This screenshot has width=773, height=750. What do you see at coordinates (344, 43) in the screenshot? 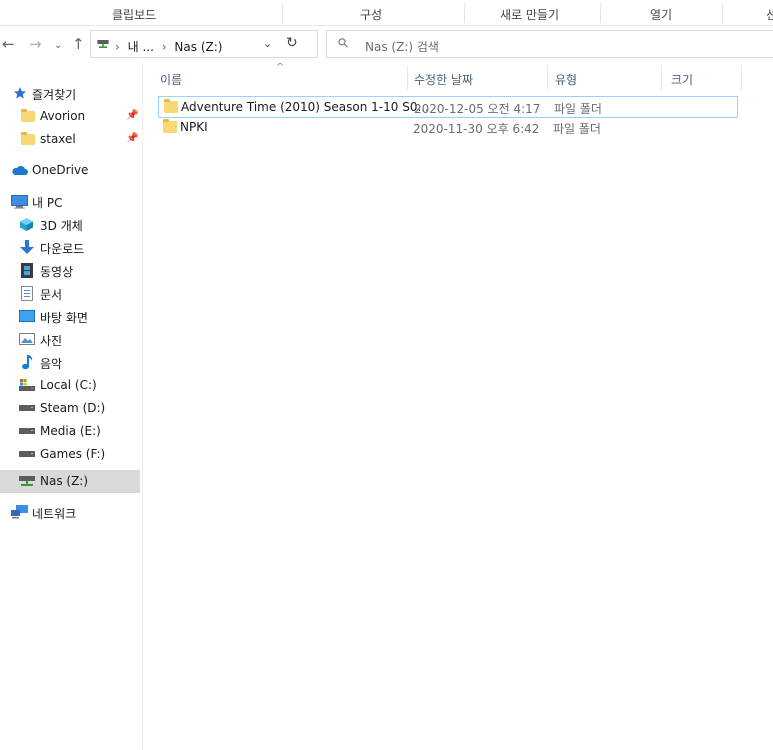
I see `search-icon: ⚲` at bounding box center [344, 43].